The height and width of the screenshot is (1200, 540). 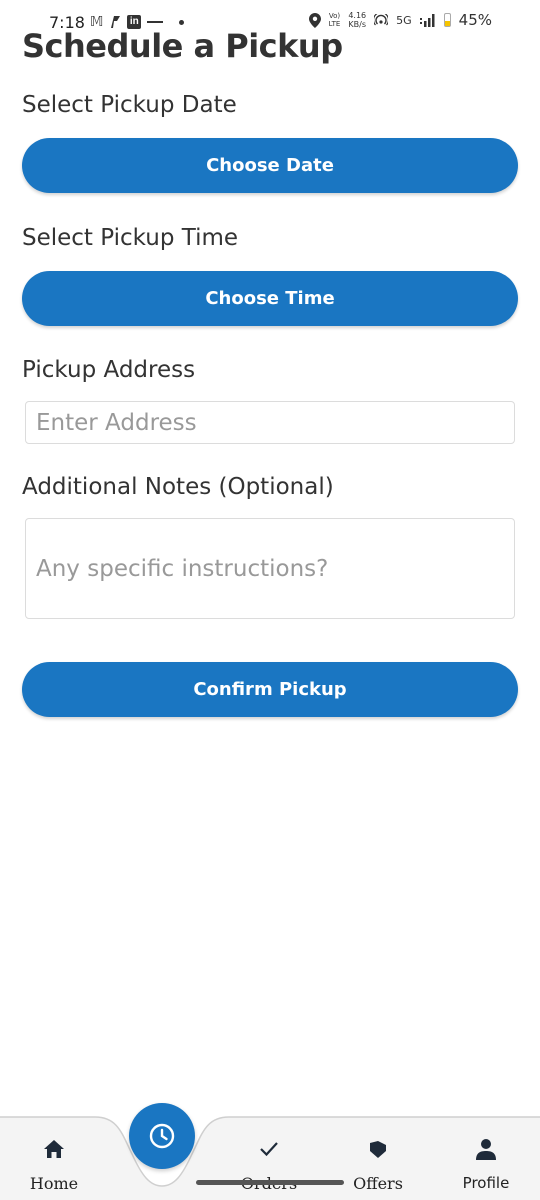 What do you see at coordinates (182, 22) in the screenshot?
I see `more-notifications-dot` at bounding box center [182, 22].